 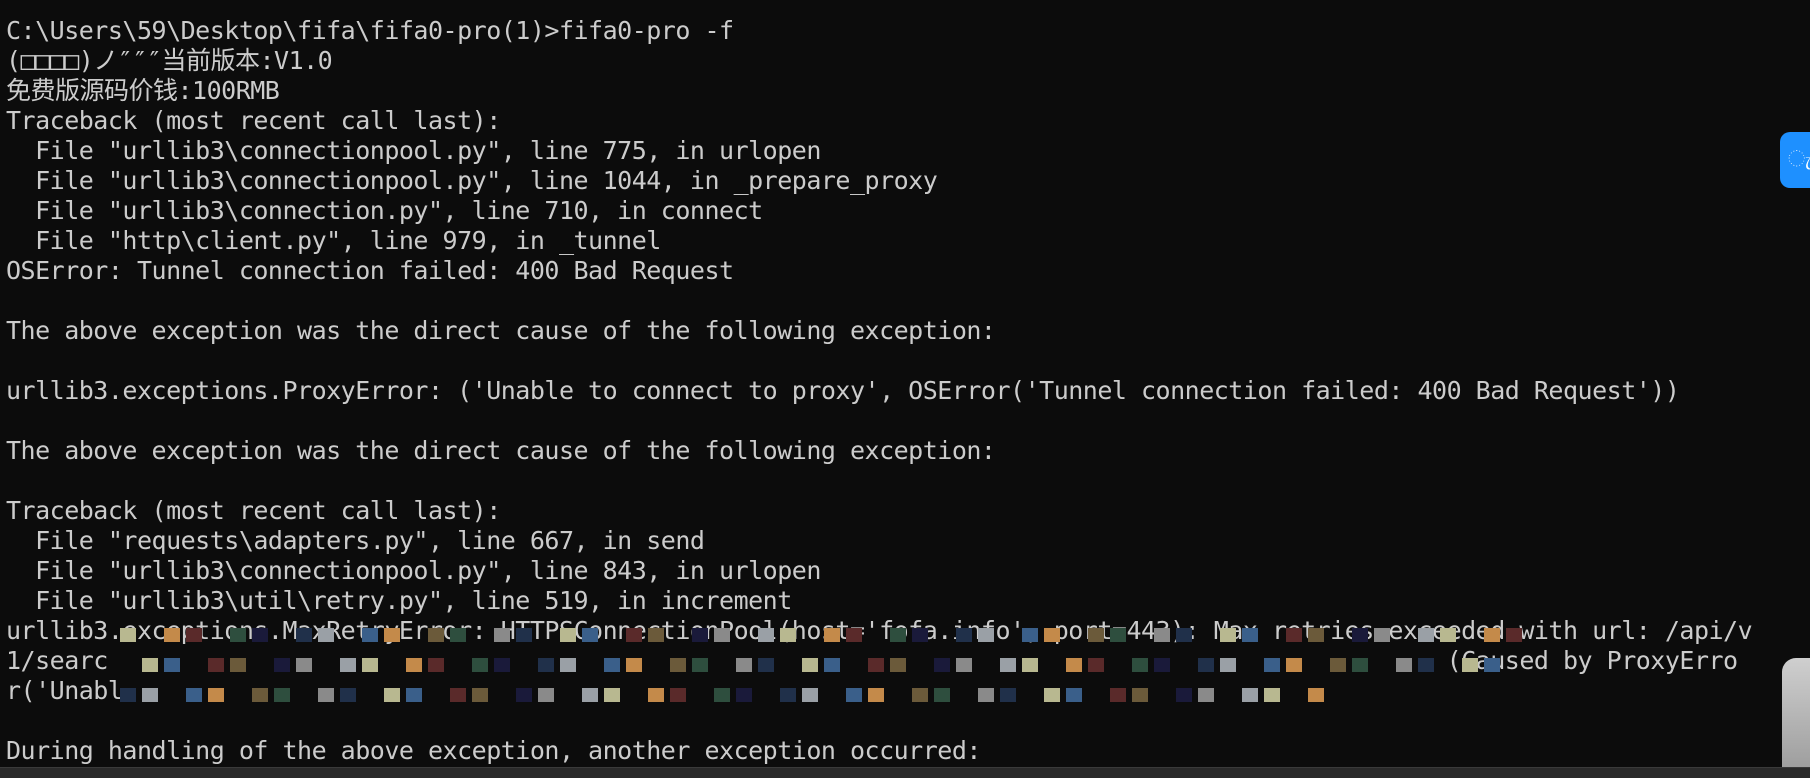 What do you see at coordinates (905, 772) in the screenshot?
I see `horizontal-scrollbar` at bounding box center [905, 772].